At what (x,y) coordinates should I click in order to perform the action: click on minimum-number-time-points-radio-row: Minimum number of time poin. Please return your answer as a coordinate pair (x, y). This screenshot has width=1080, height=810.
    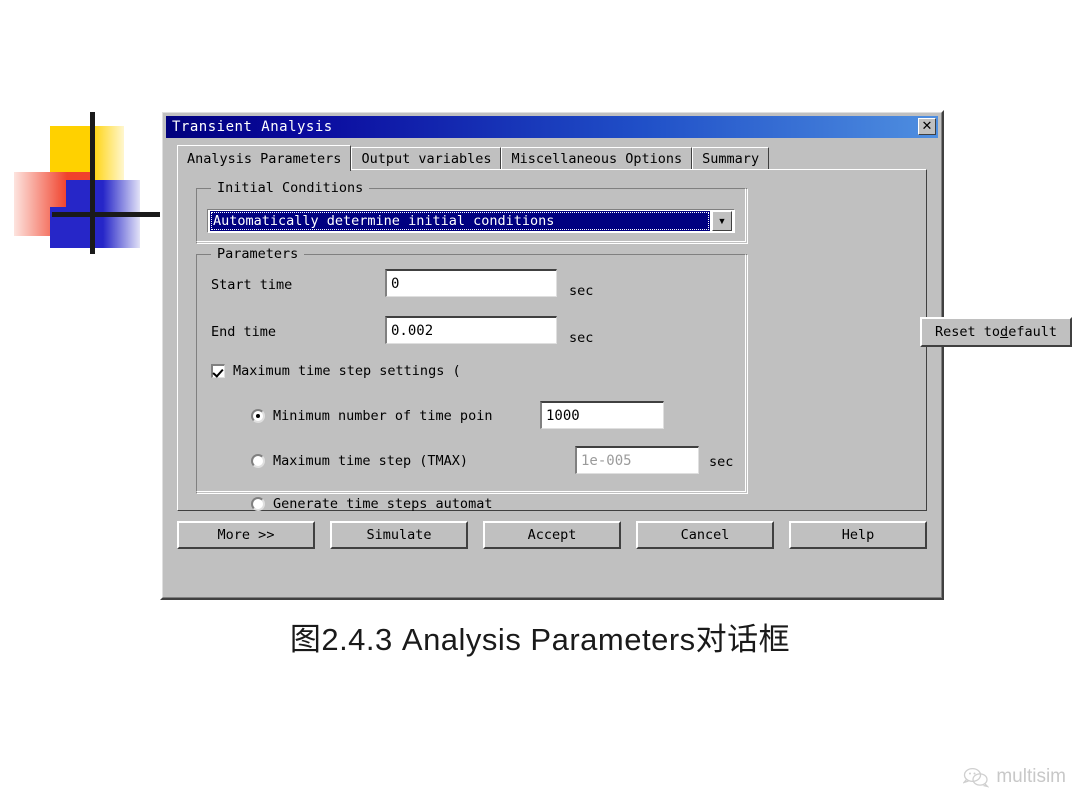
    Looking at the image, I should click on (371, 416).